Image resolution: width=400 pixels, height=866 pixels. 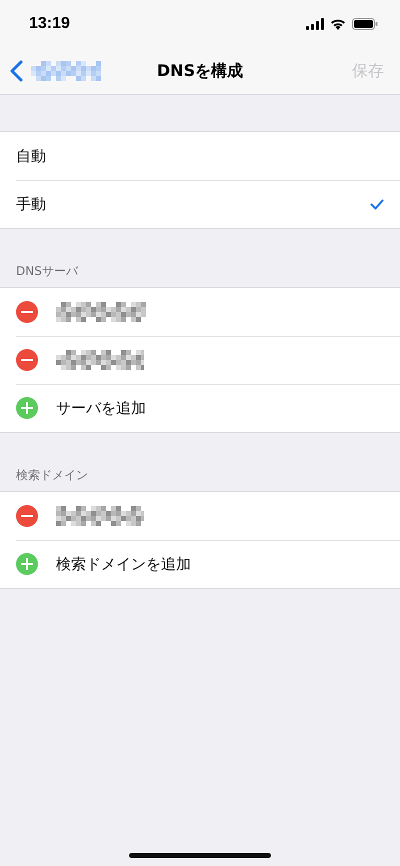 What do you see at coordinates (31, 204) in the screenshot?
I see `option-label: 手動` at bounding box center [31, 204].